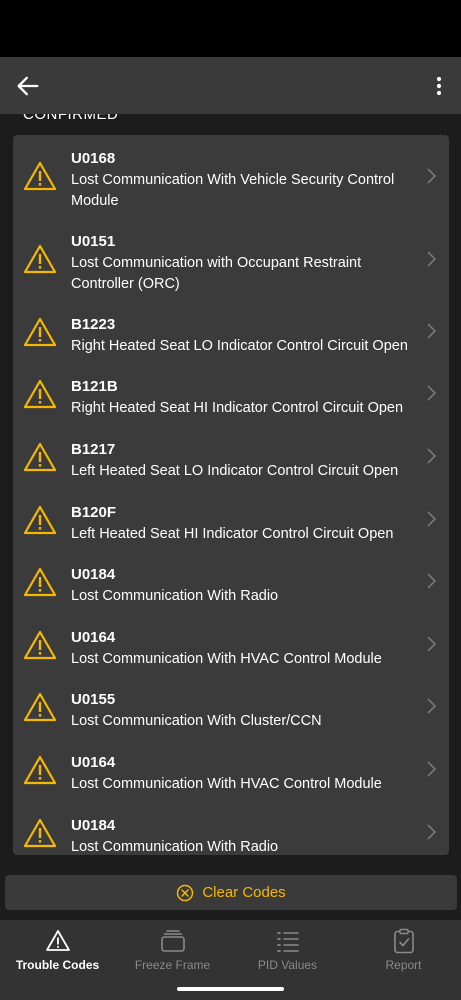 The height and width of the screenshot is (1000, 461). Describe the element at coordinates (172, 941) in the screenshot. I see `freeze-frame-icon` at that location.